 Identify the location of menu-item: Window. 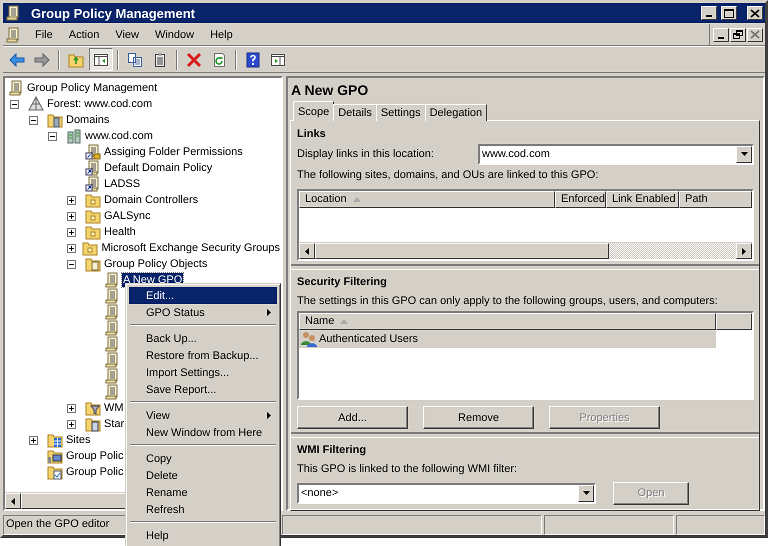
(174, 34).